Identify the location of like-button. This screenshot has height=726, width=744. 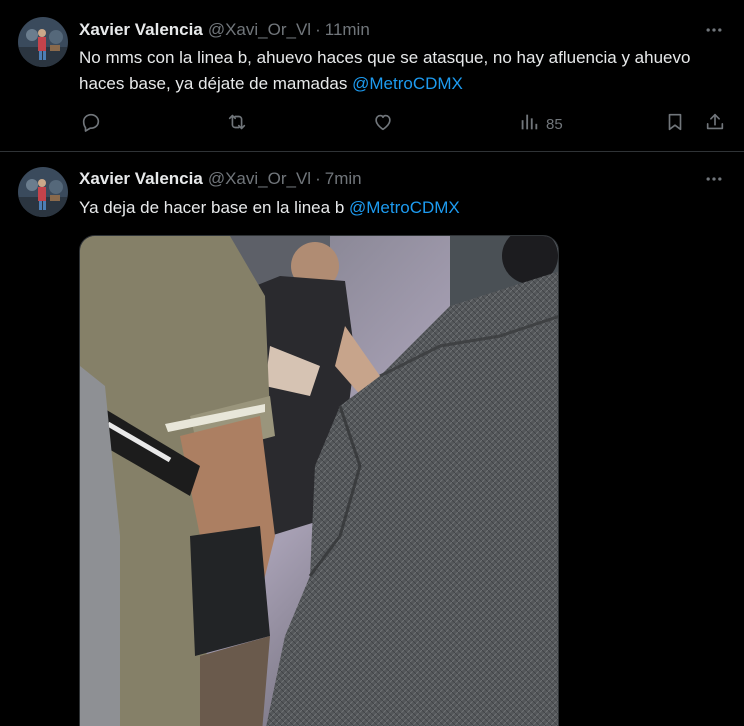
(383, 124).